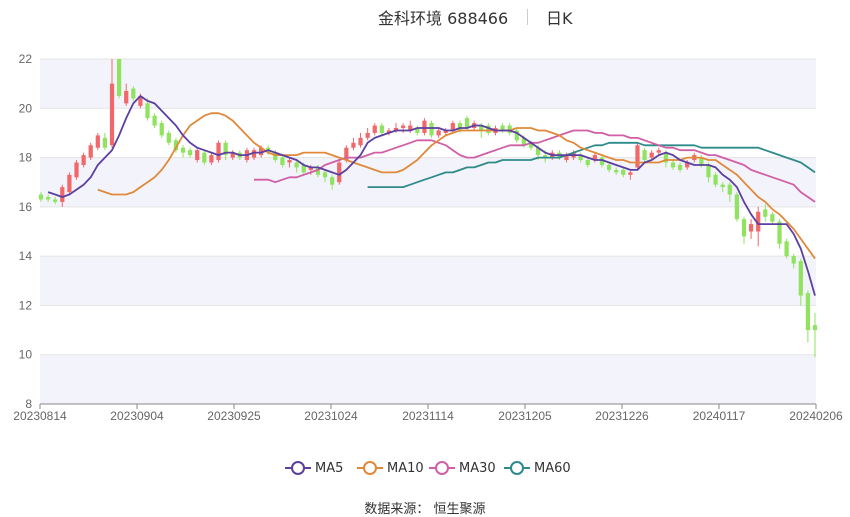 The width and height of the screenshot is (850, 517). I want to click on legend-ma30-icon, so click(442, 468).